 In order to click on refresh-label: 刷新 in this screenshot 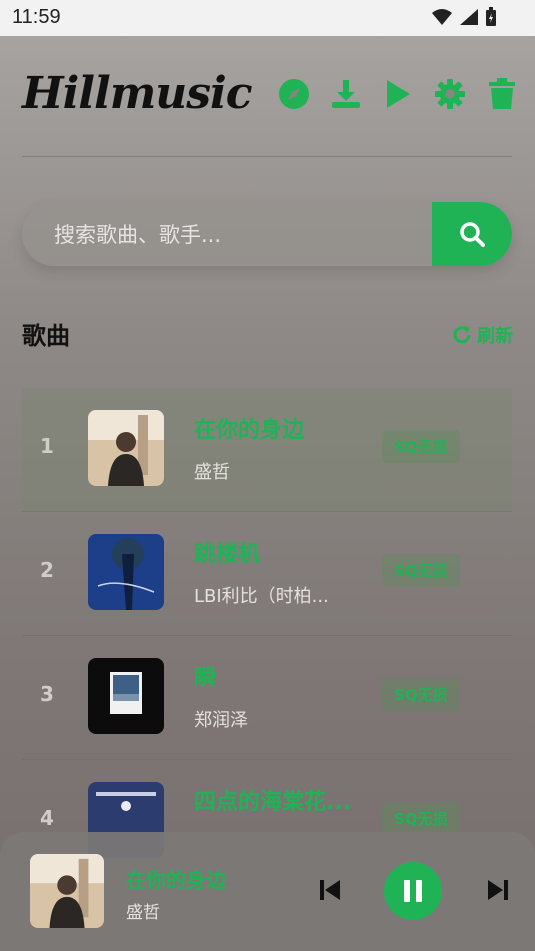, I will do `click(495, 336)`.